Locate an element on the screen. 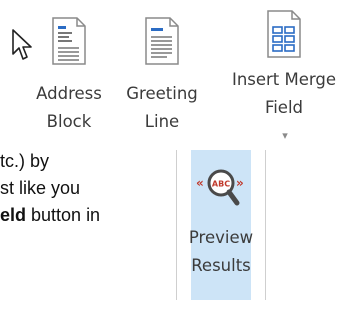 The width and height of the screenshot is (357, 309). preview-results-label: Preview Results is located at coordinates (221, 251).